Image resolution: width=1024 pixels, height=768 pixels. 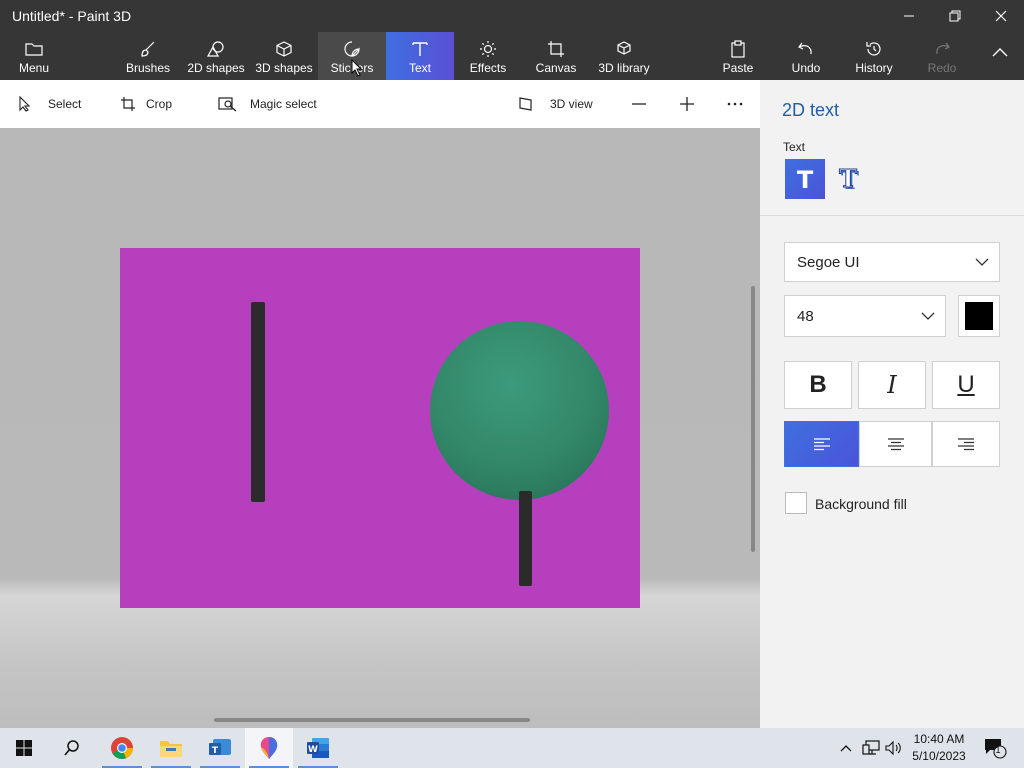 What do you see at coordinates (372, 720) in the screenshot?
I see `horizontal-scrollbar` at bounding box center [372, 720].